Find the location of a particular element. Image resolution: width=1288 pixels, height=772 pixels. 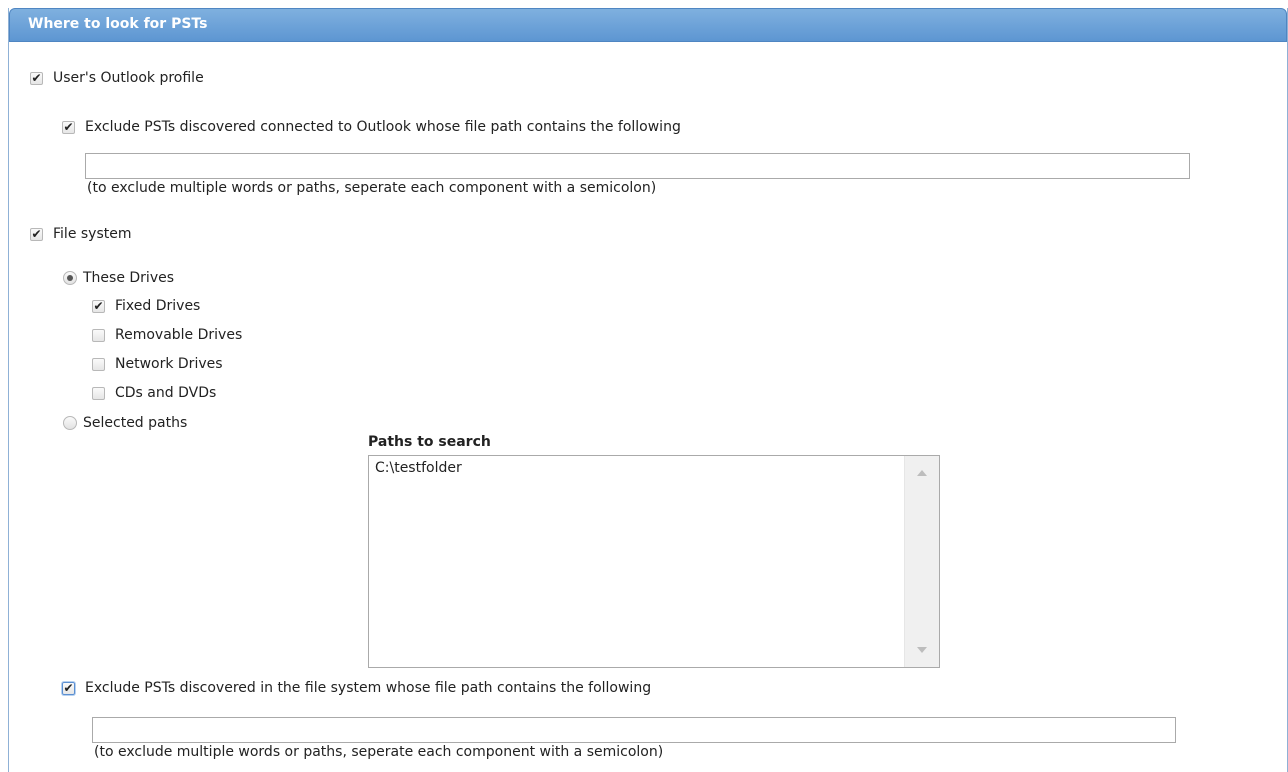

drive-fixed-row: ✔ Fixed Drives is located at coordinates (146, 306).